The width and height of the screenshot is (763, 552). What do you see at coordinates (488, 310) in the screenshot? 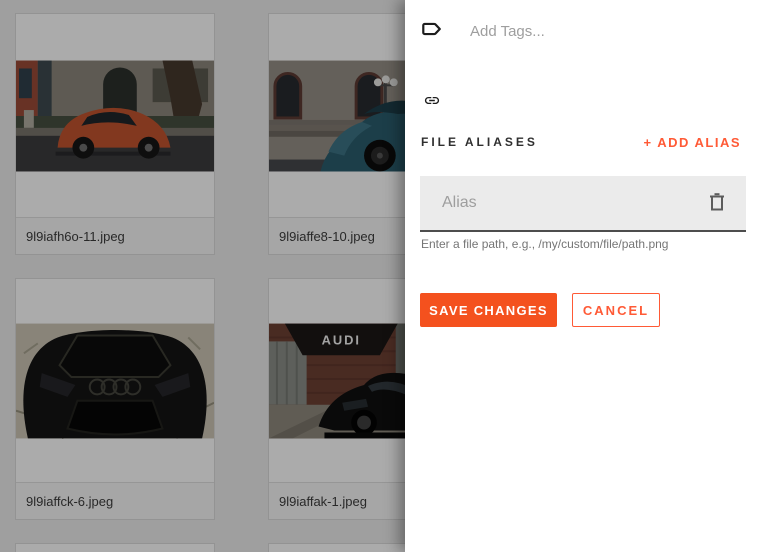
I see `save-changes-button: SAVE CHANGES` at bounding box center [488, 310].